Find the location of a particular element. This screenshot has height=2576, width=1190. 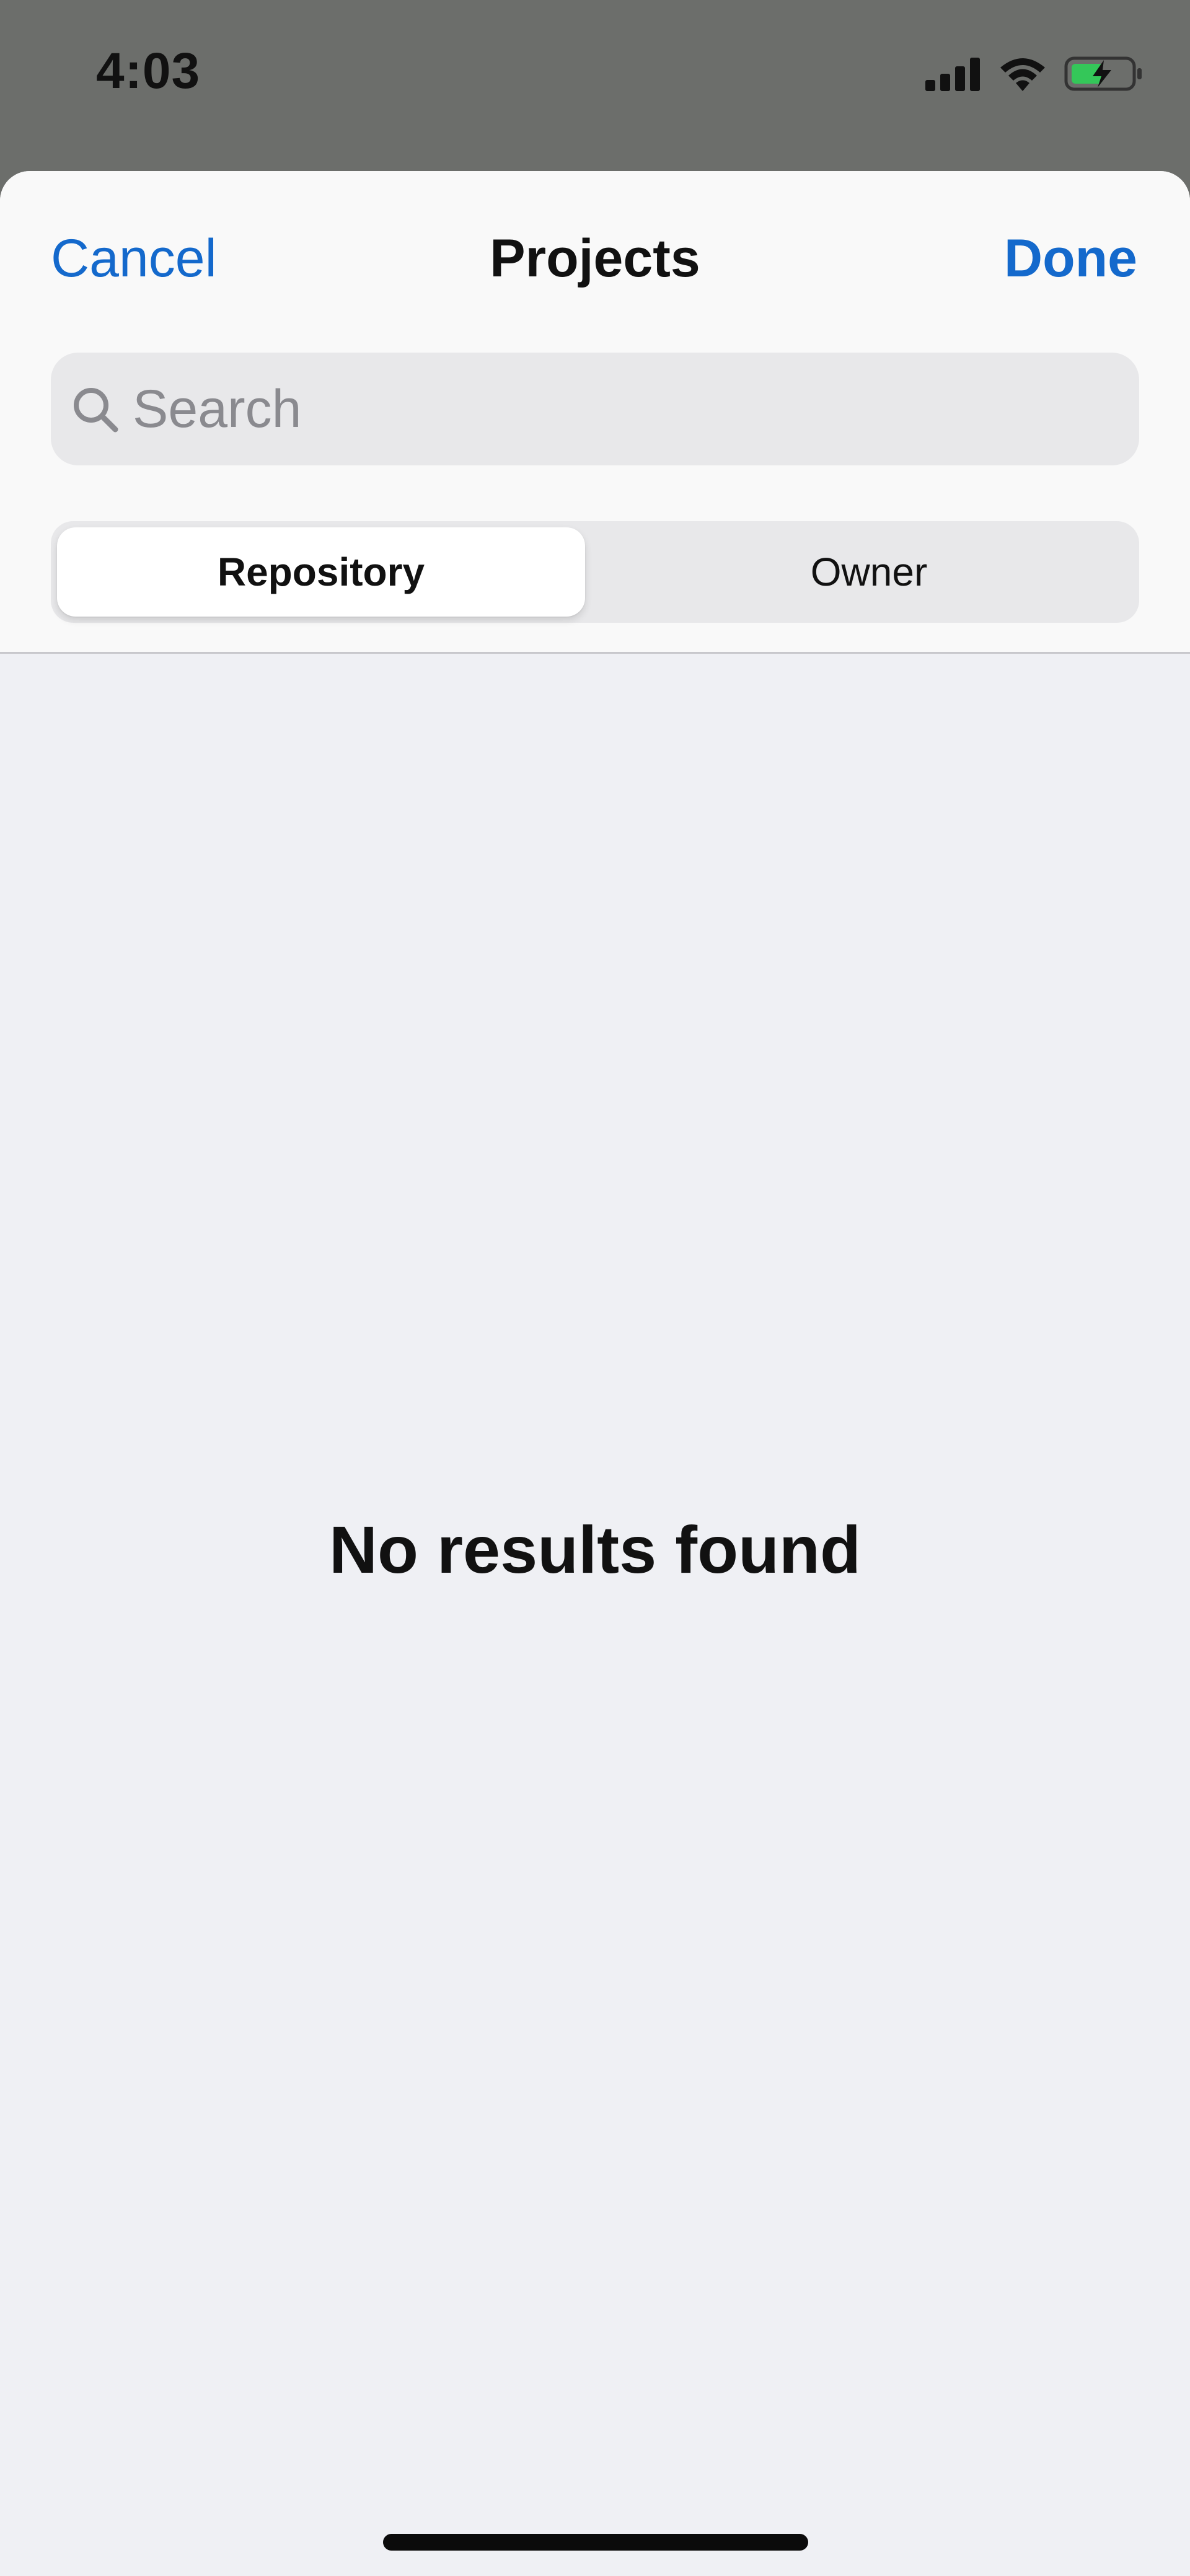

cancel-button: Cancel is located at coordinates (134, 258).